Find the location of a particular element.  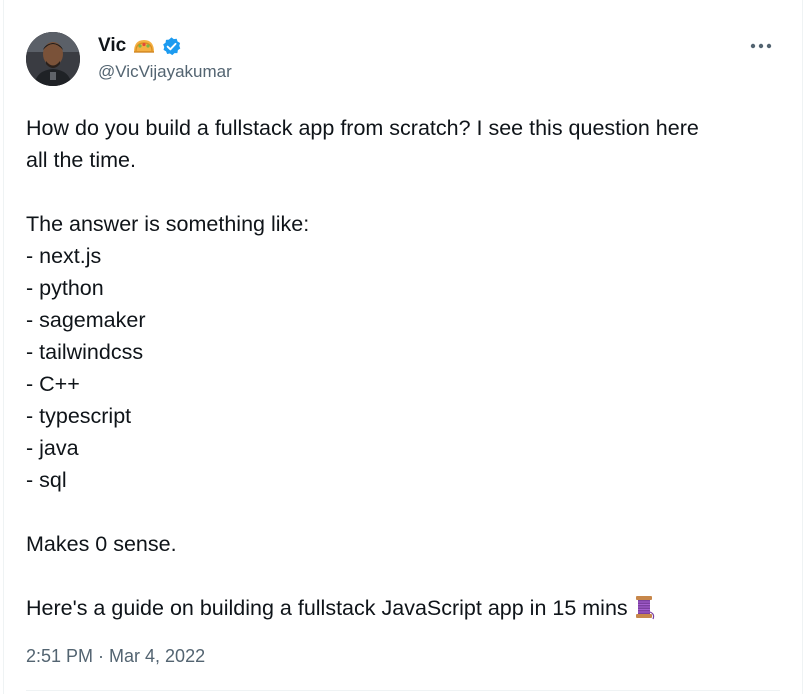

tweet-timestamp: 2:51 PM · Mar 4, 2022 is located at coordinates (115, 656).